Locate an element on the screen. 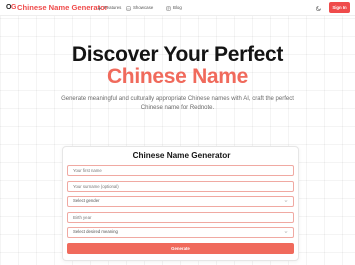 Image resolution: width=355 pixels, height=265 pixels. brand-name: Chinese Name Generator is located at coordinates (62, 8).